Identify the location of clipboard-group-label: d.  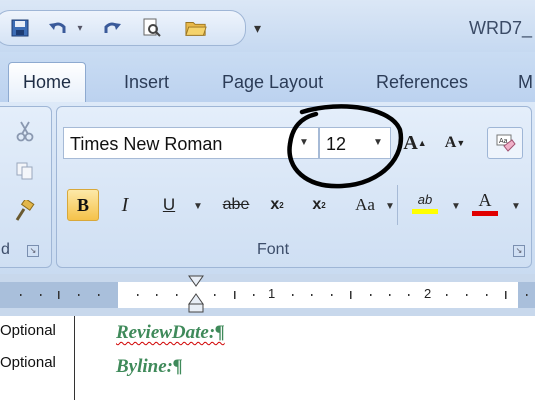
(5, 249).